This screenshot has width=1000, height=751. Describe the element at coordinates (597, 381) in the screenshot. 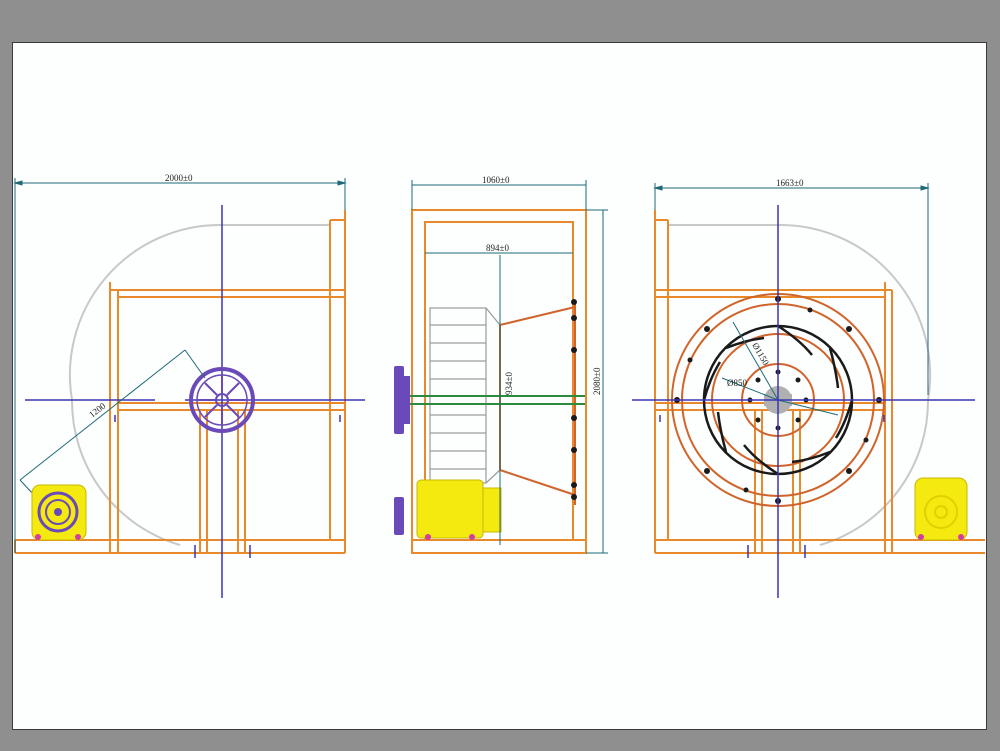

I see `middle-height-label: 2080±0` at that location.